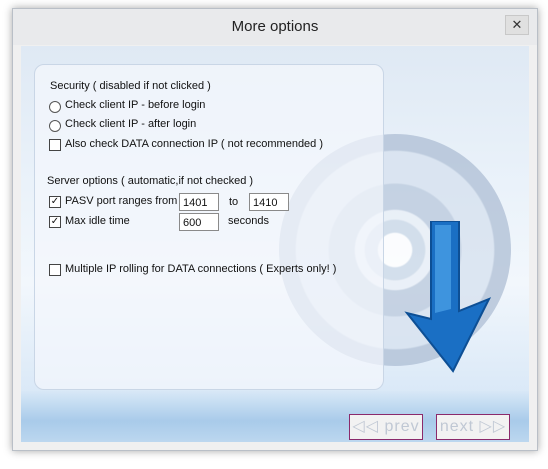 The image size is (548, 469). Describe the element at coordinates (386, 427) in the screenshot. I see `prev-button: ◁◁ prev` at that location.